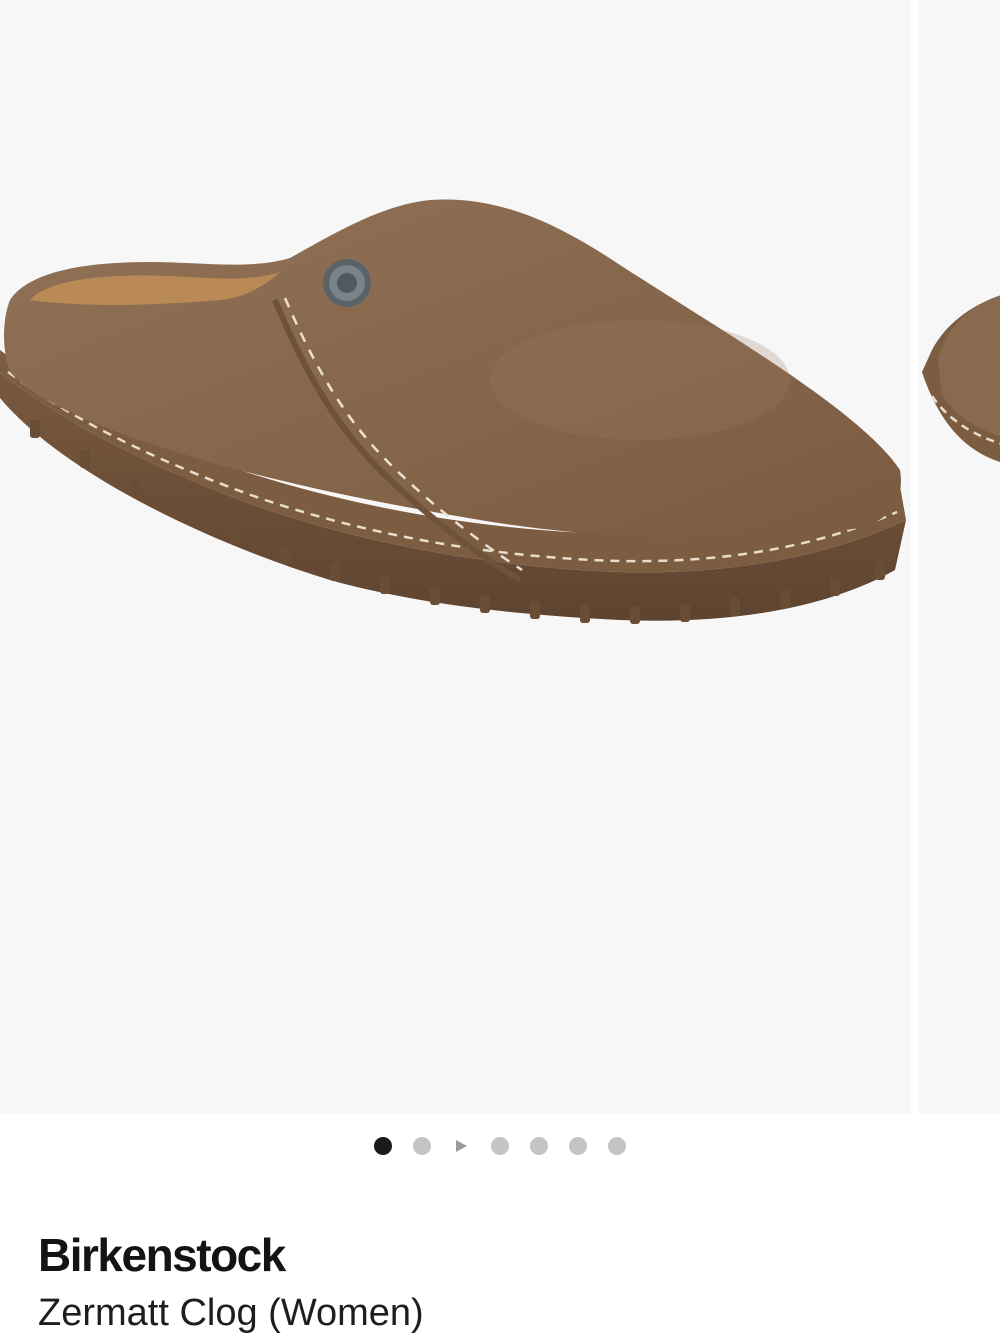 The height and width of the screenshot is (1333, 1000). I want to click on carousel-pagination, so click(500, 1146).